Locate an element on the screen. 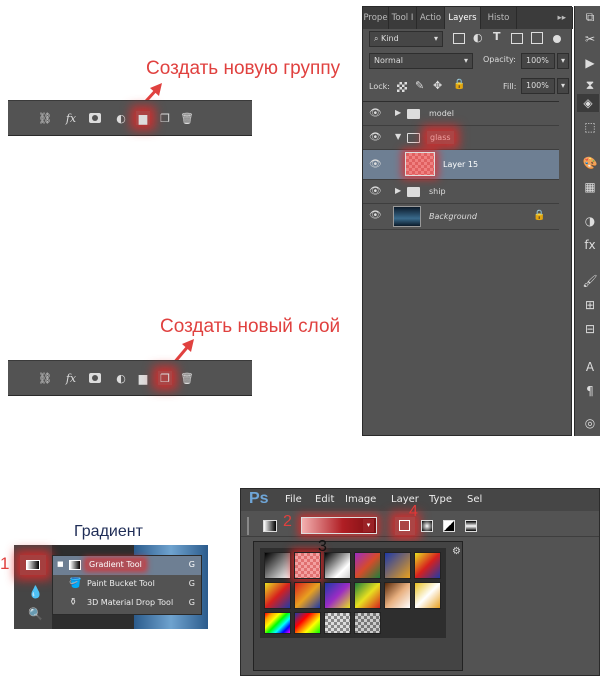 The image size is (600, 686). menu-type: Type is located at coordinates (440, 499).